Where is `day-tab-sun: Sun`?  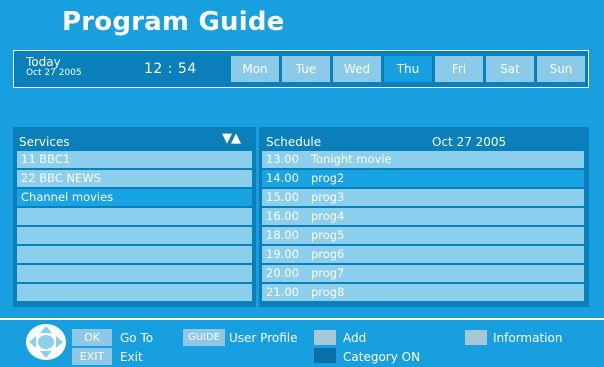 day-tab-sun: Sun is located at coordinates (561, 69).